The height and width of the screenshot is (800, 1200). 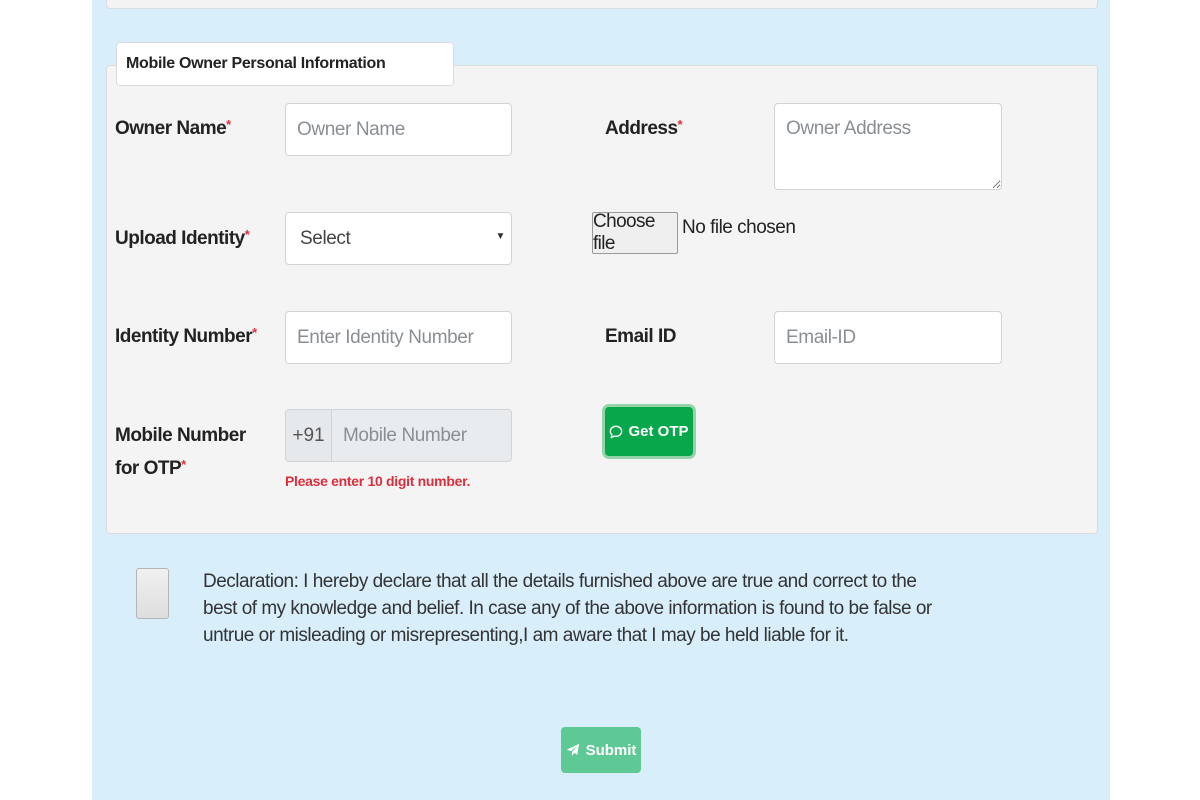 I want to click on mobile-number-placeholder: Mobile Number, so click(x=405, y=435).